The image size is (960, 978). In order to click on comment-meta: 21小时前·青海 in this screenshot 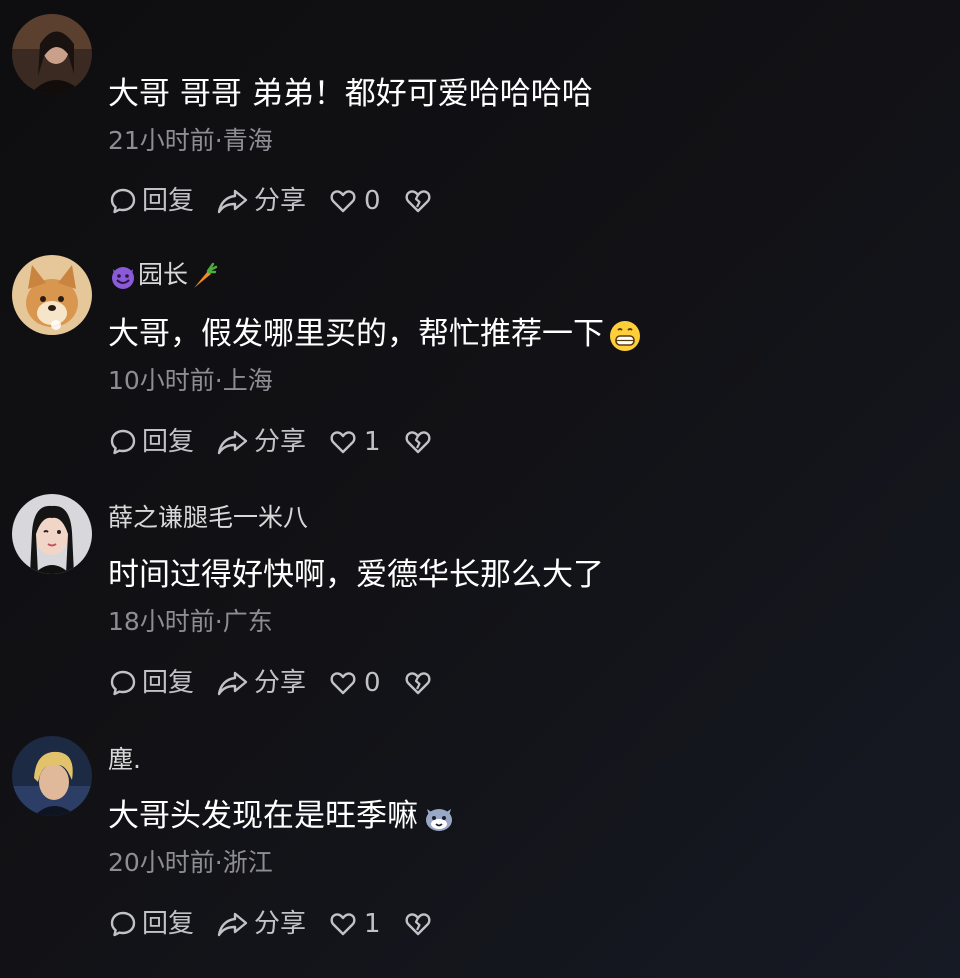, I will do `click(190, 140)`.